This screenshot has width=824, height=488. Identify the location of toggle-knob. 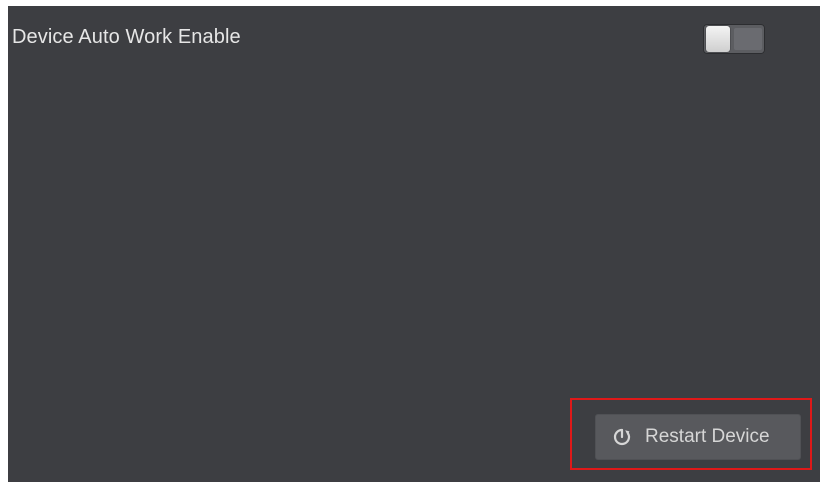
(718, 39).